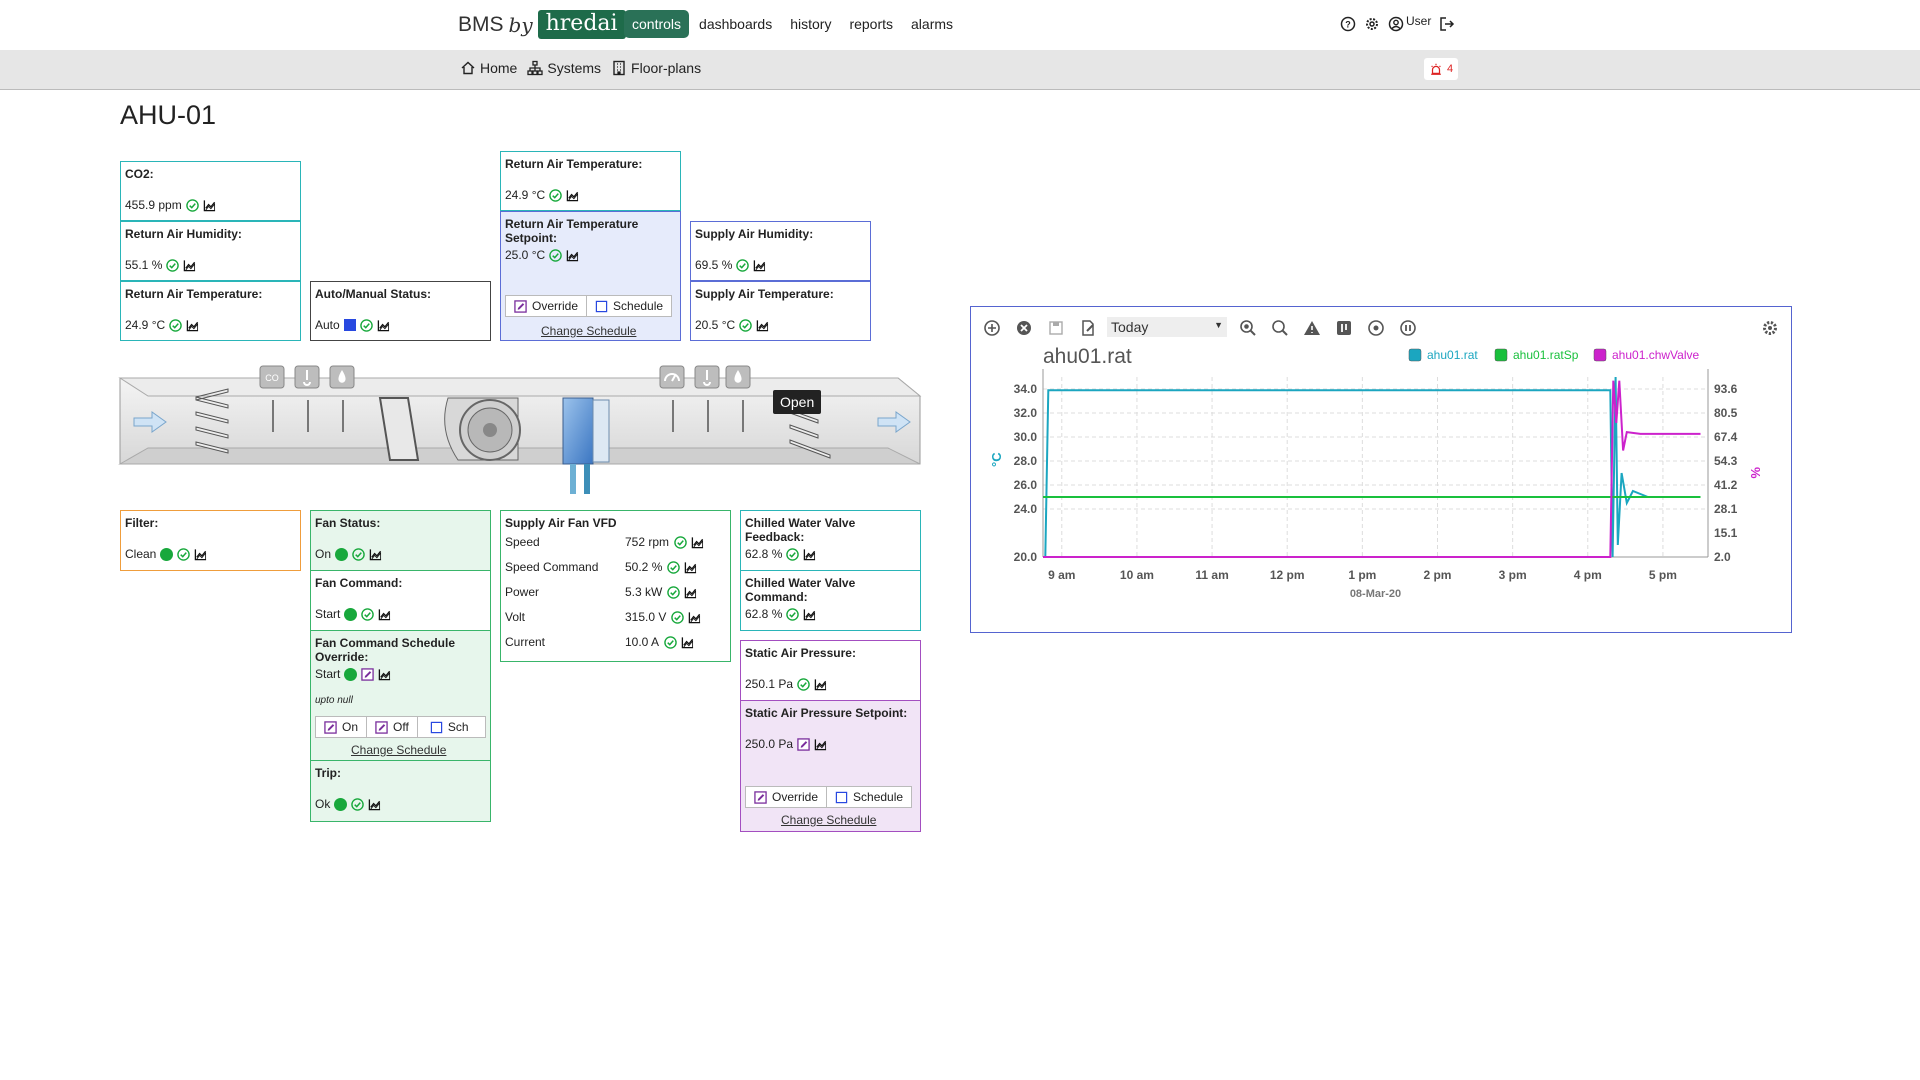 Image resolution: width=1920 pixels, height=1080 pixels. Describe the element at coordinates (707, 377) in the screenshot. I see `sensor-temp-supply` at that location.